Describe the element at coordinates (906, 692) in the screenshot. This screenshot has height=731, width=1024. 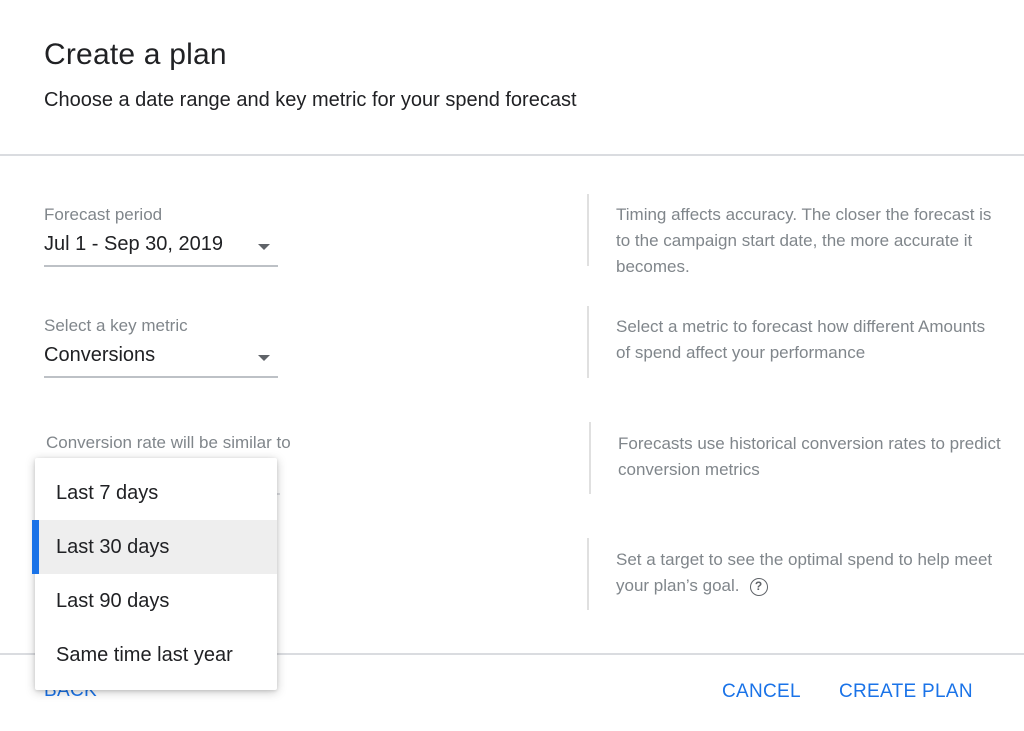
I see `create-plan-button: CREATE PLAN` at that location.